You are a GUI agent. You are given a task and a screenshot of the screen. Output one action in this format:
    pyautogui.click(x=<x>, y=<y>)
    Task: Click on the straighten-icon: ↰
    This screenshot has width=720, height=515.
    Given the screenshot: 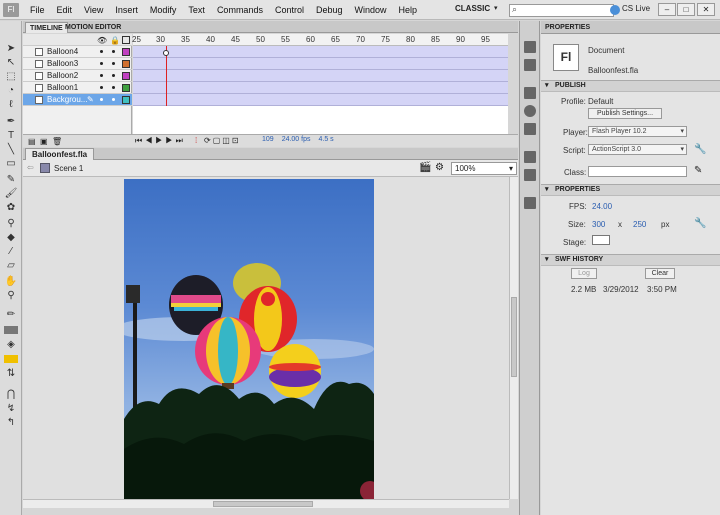 What is the action you would take?
    pyautogui.click(x=11, y=423)
    